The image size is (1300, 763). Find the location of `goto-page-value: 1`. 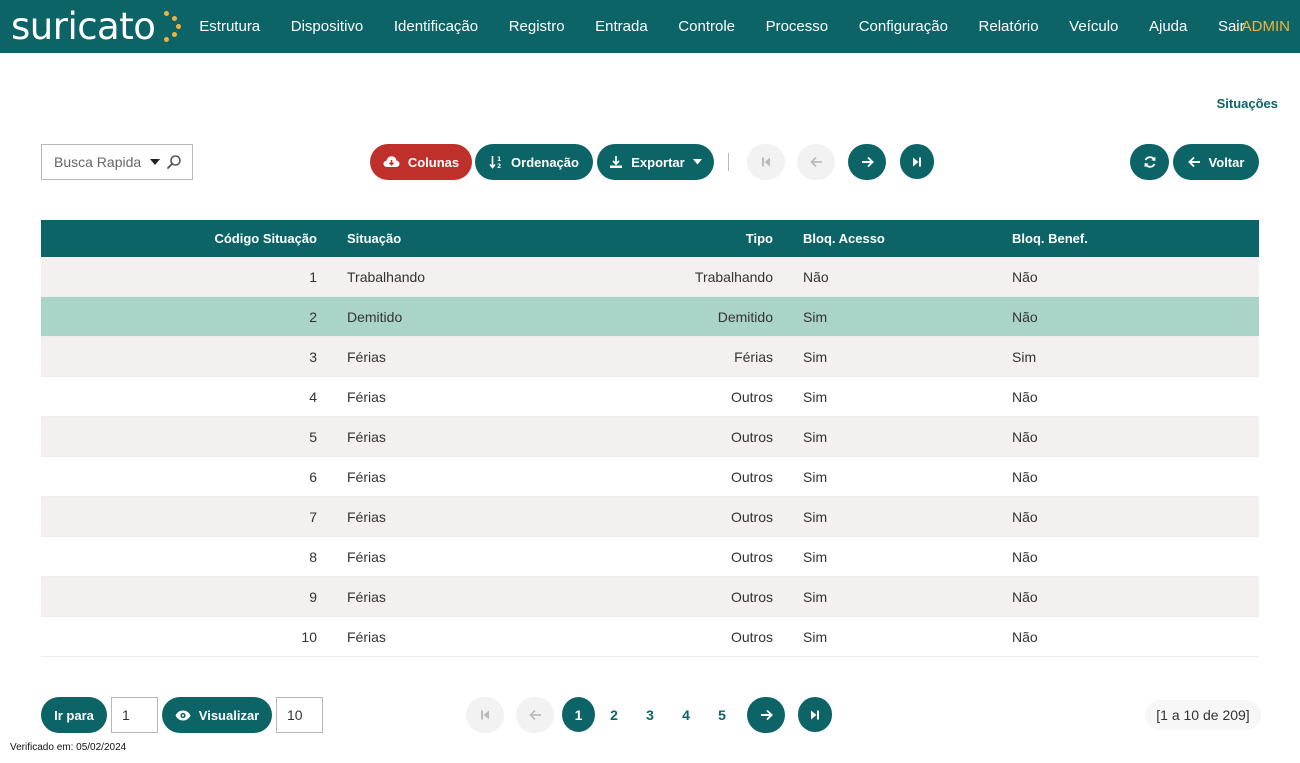

goto-page-value: 1 is located at coordinates (126, 715).